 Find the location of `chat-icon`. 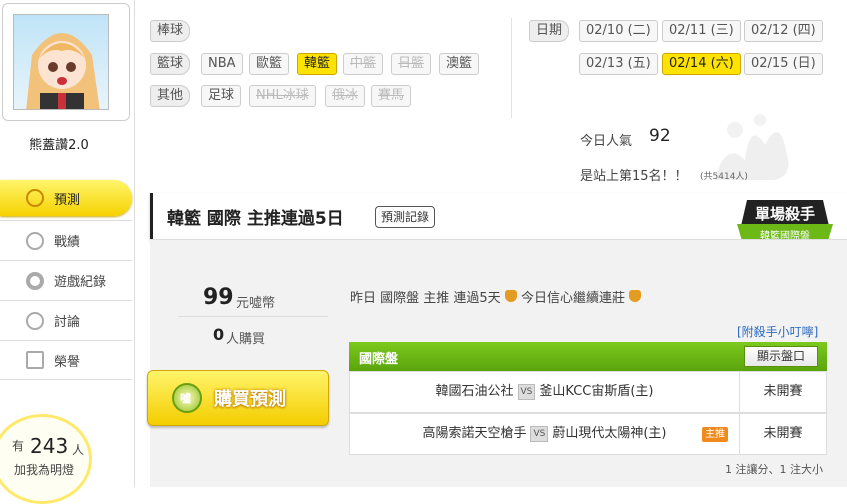

chat-icon is located at coordinates (35, 320).